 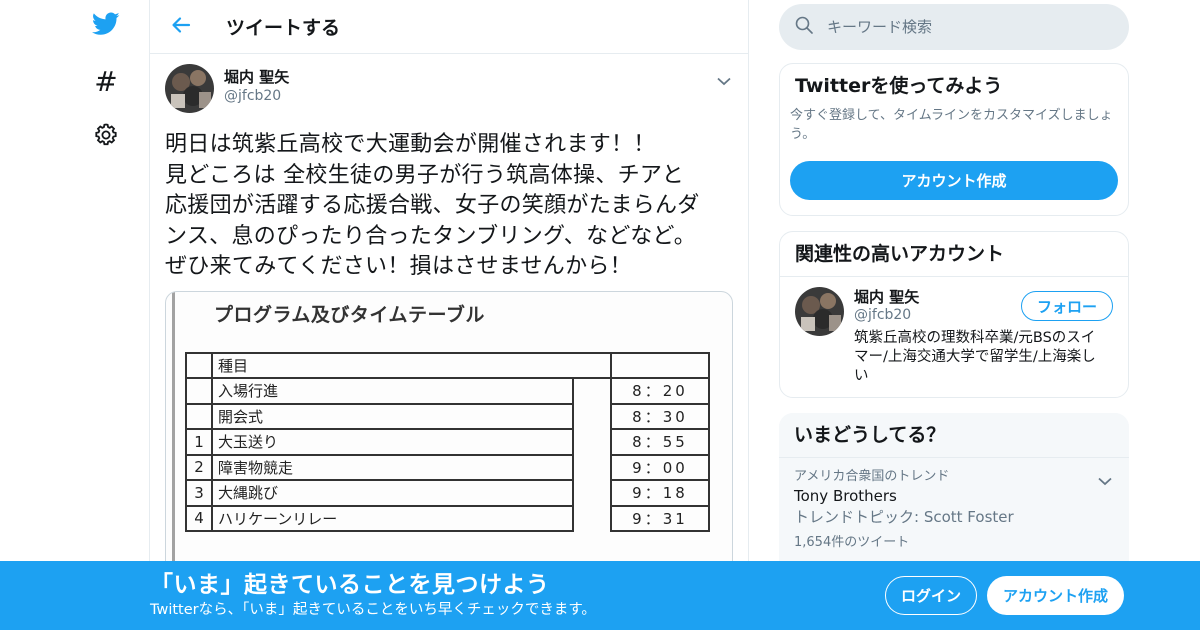 I want to click on table-row: 1 大玉送り 8：55, so click(x=447, y=442).